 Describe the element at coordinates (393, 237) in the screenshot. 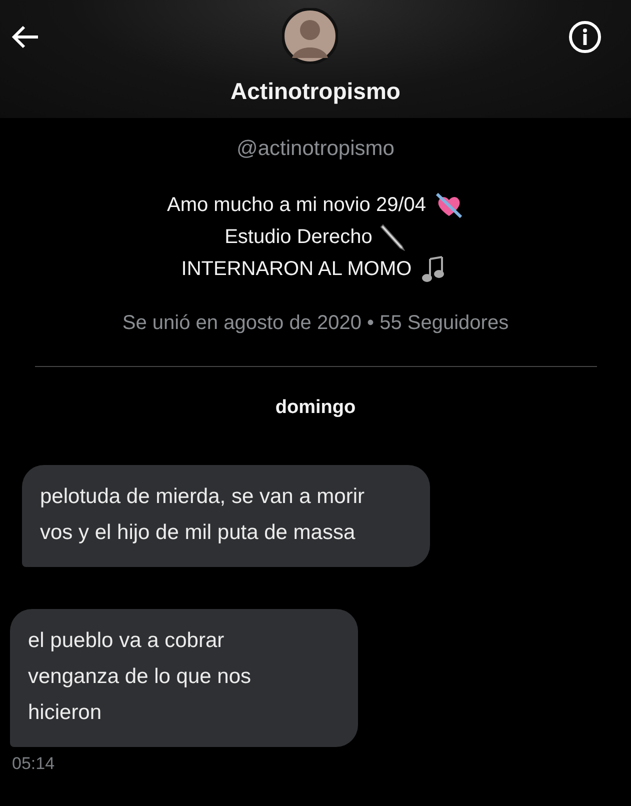

I see `pen-icon` at that location.